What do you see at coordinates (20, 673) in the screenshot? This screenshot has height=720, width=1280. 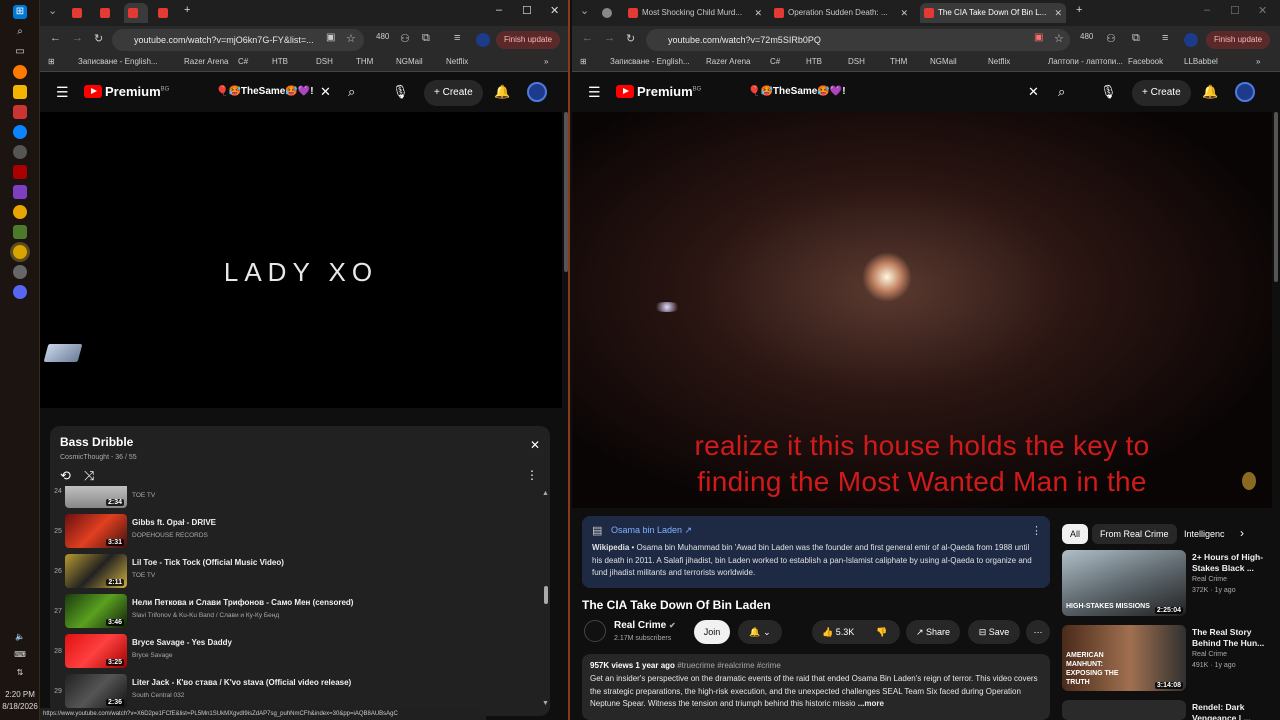 I see `language-icon: ⇅` at bounding box center [20, 673].